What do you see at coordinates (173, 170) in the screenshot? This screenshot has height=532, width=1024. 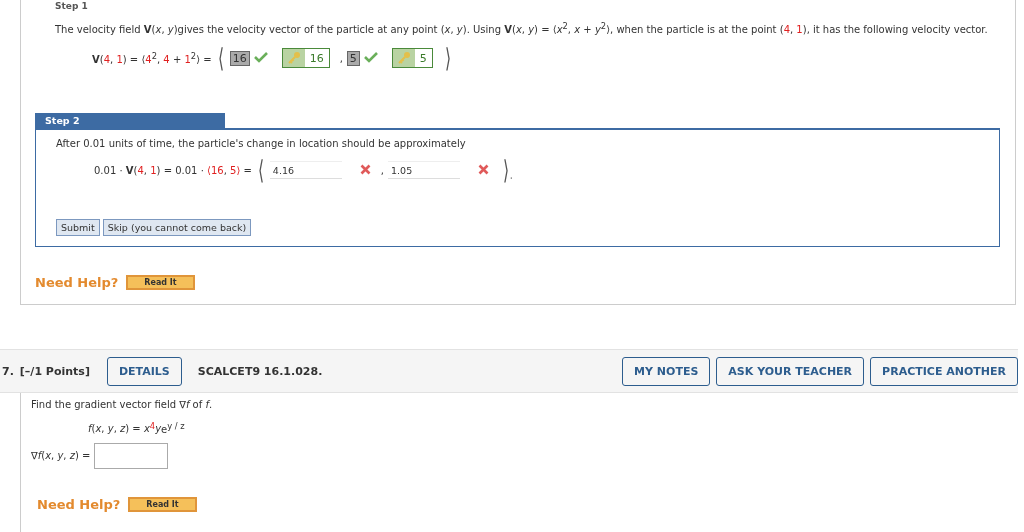 I see `formula-text: 0.01 · V(4, 1) = 0.01 · ⟨16, 5⟩ =` at bounding box center [173, 170].